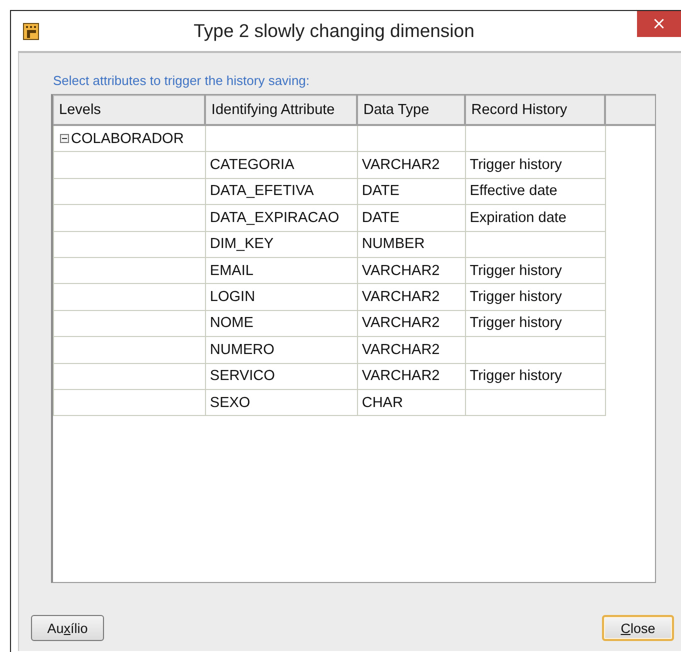  I want to click on table-cell: SEXO, so click(230, 402).